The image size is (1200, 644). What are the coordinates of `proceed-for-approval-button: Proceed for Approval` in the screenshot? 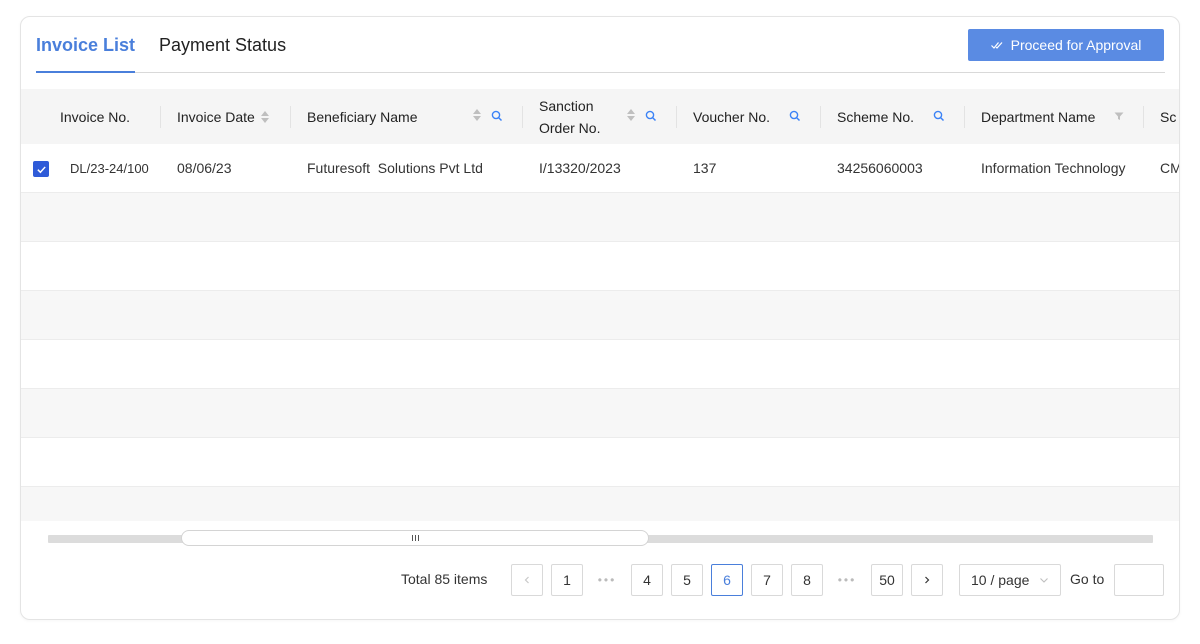 It's located at (1066, 45).